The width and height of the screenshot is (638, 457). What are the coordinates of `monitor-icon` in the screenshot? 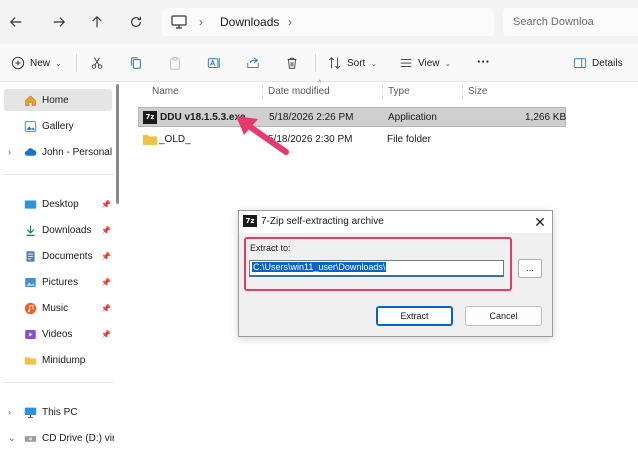 It's located at (179, 22).